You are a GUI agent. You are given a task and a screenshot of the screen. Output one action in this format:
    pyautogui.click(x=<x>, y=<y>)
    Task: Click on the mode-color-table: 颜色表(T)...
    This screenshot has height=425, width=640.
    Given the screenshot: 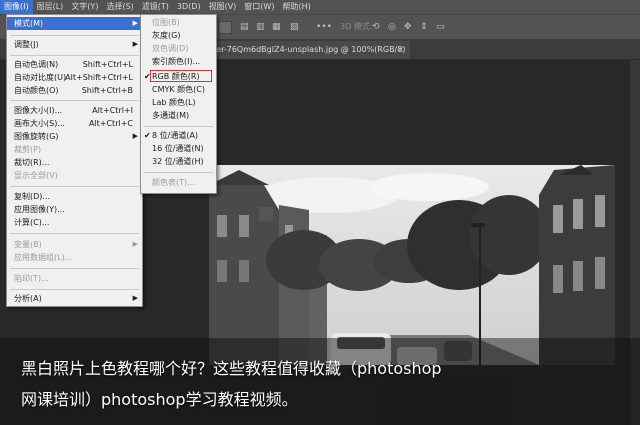 What is the action you would take?
    pyautogui.click(x=178, y=182)
    